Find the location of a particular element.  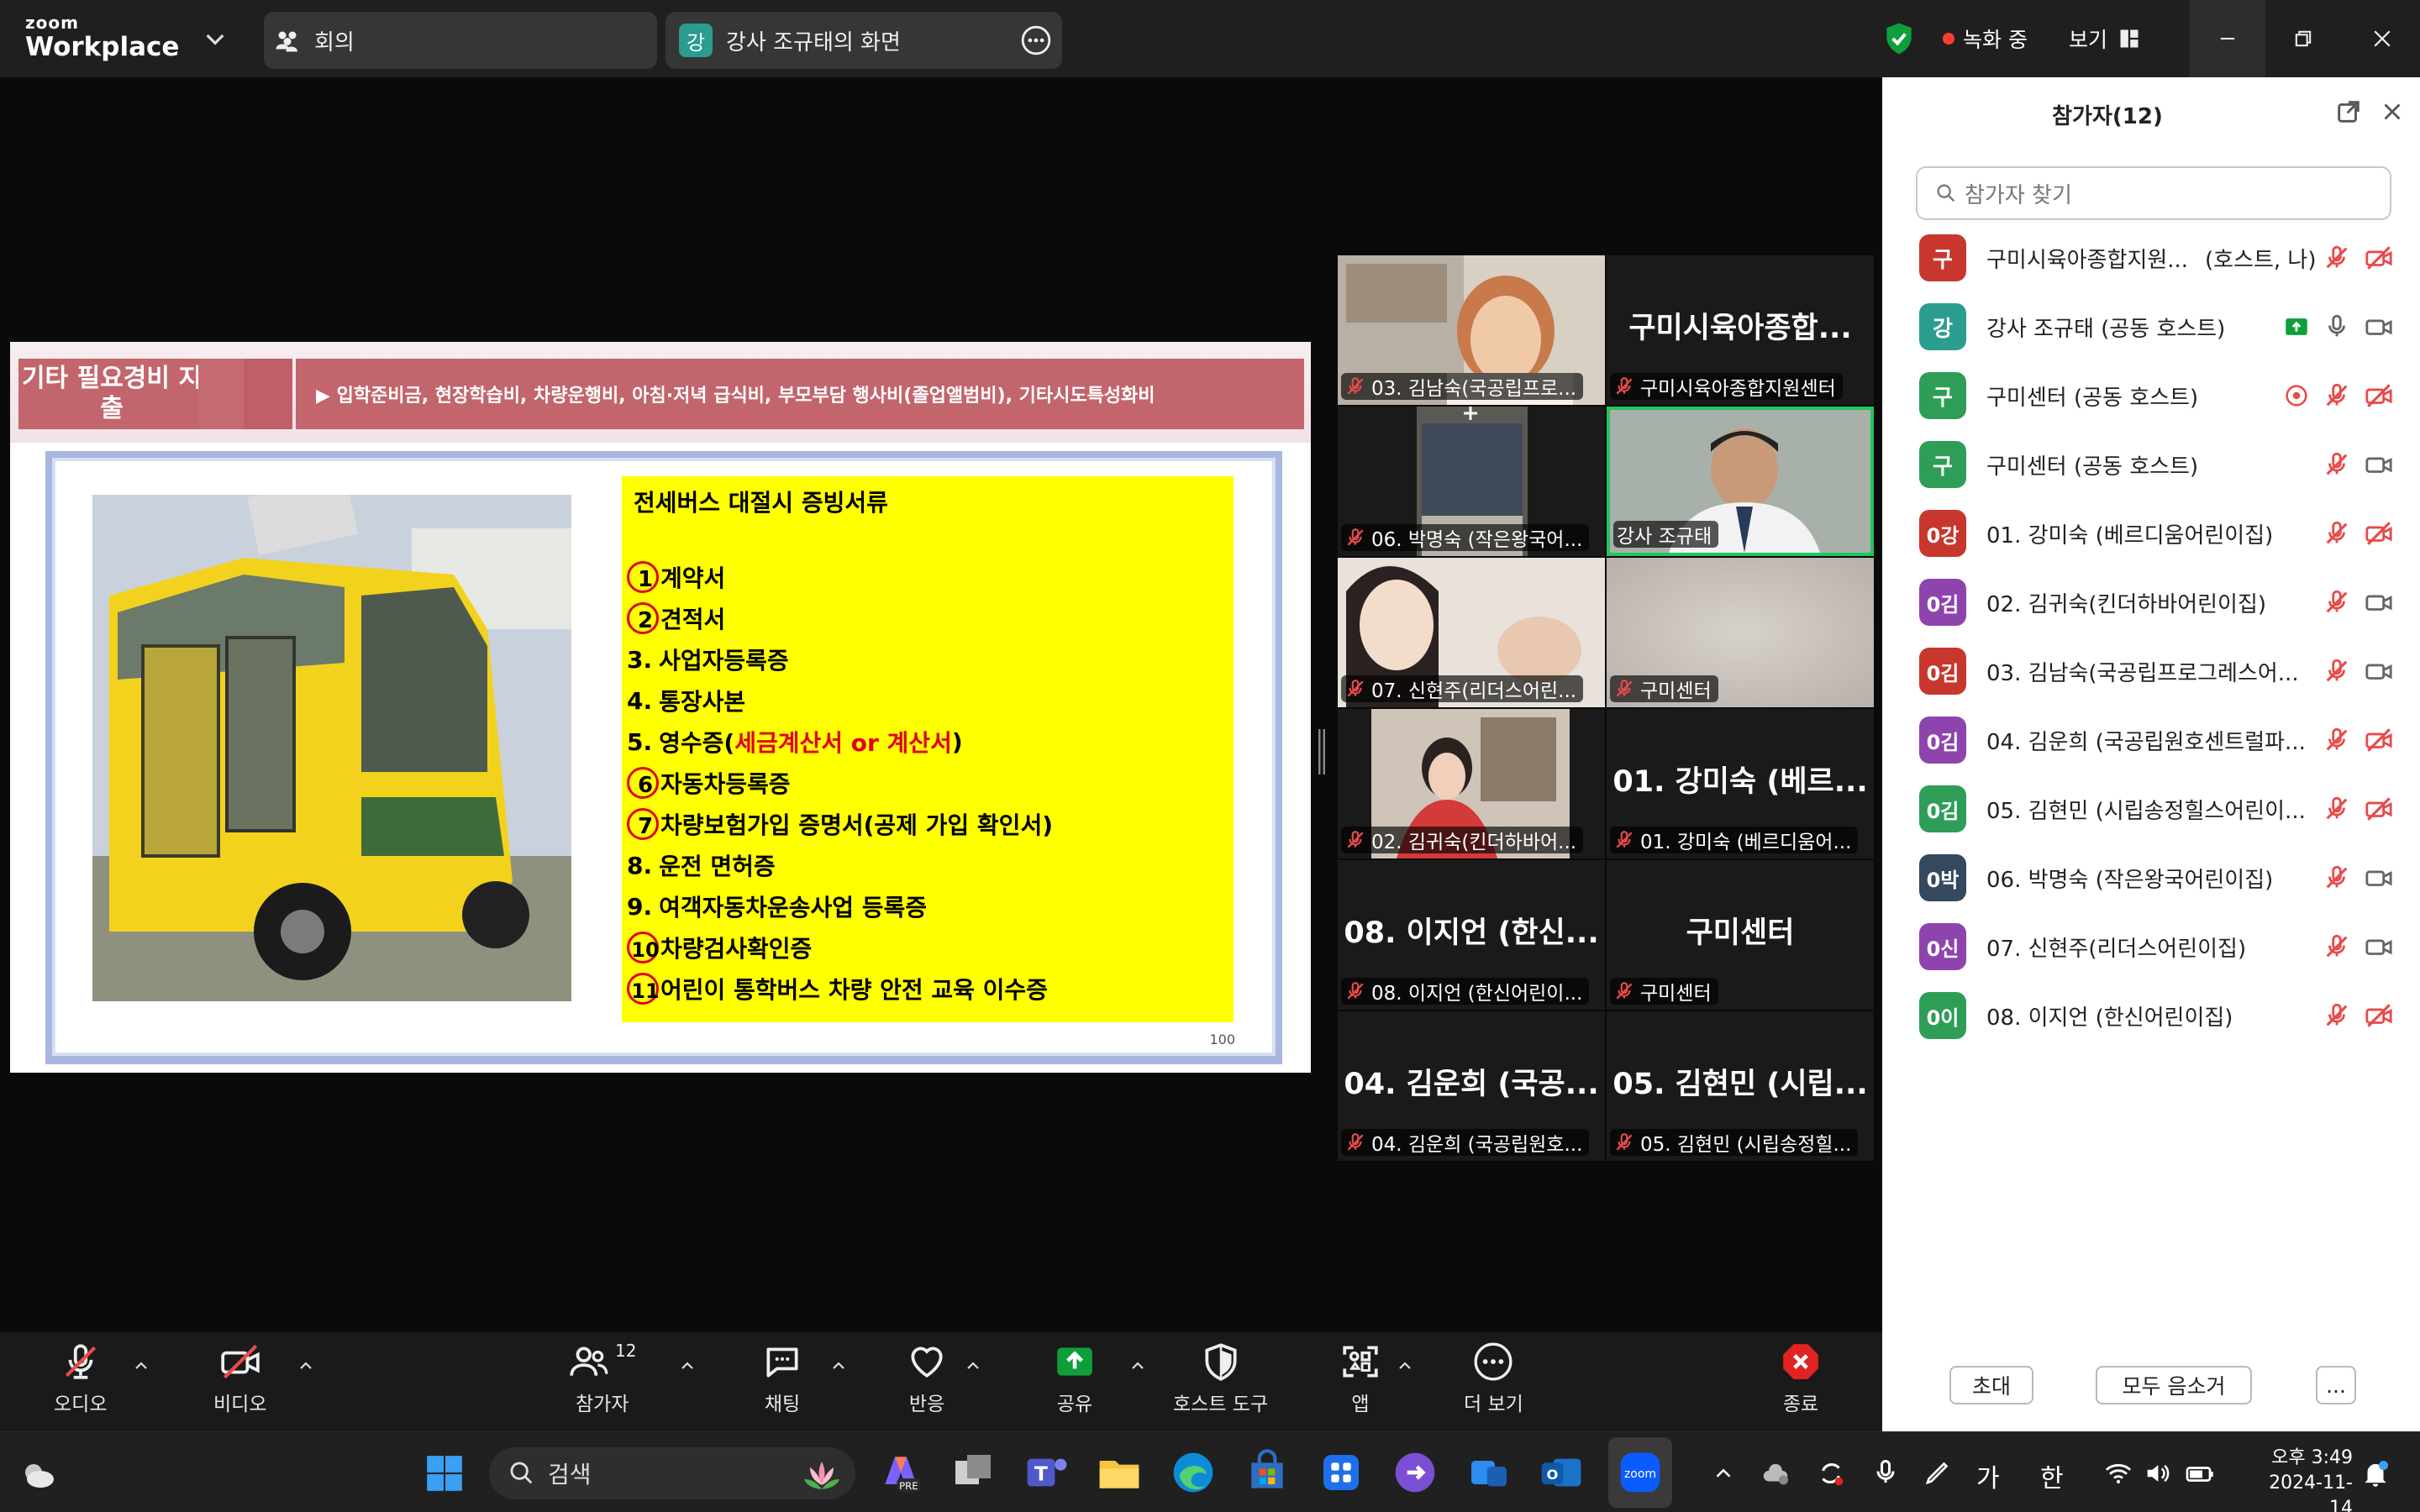

pop-out-icon is located at coordinates (2348, 111).